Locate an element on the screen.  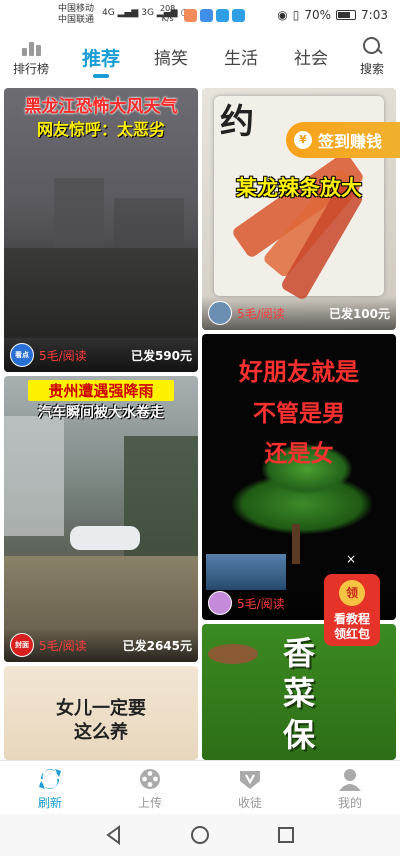
network-2: 3G is located at coordinates (147, 13).